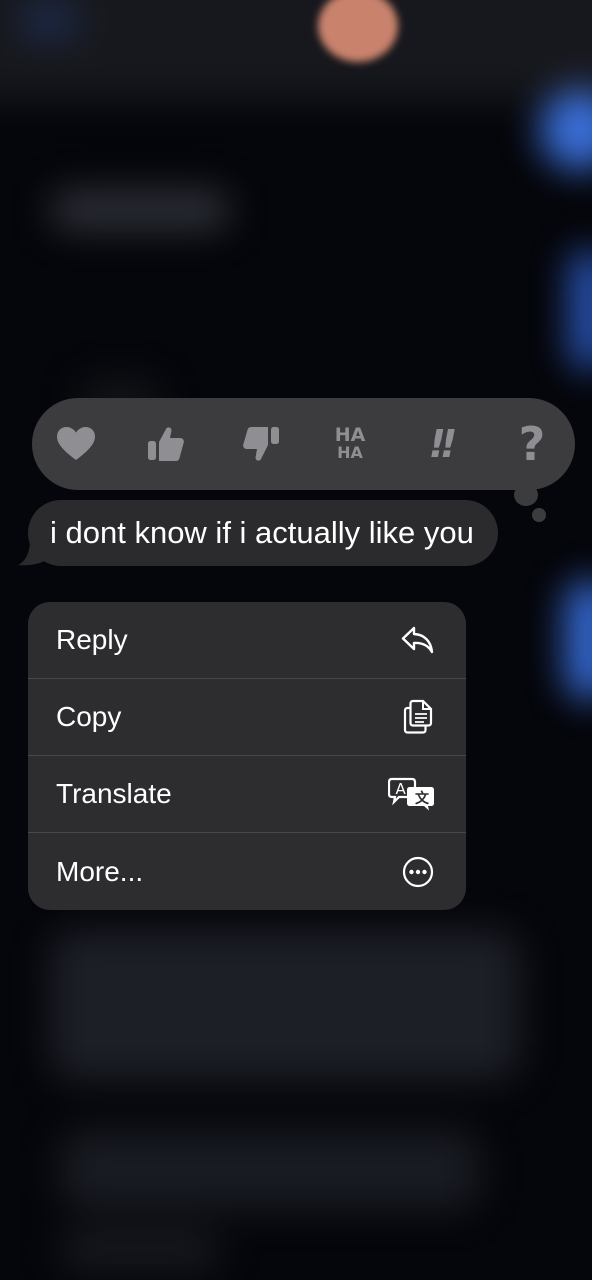  What do you see at coordinates (418, 872) in the screenshot?
I see `more-icon` at bounding box center [418, 872].